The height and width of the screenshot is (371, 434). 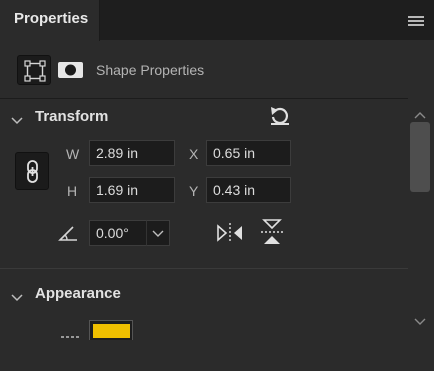 I want to click on shape-properties-label: Shape Properties, so click(x=150, y=70).